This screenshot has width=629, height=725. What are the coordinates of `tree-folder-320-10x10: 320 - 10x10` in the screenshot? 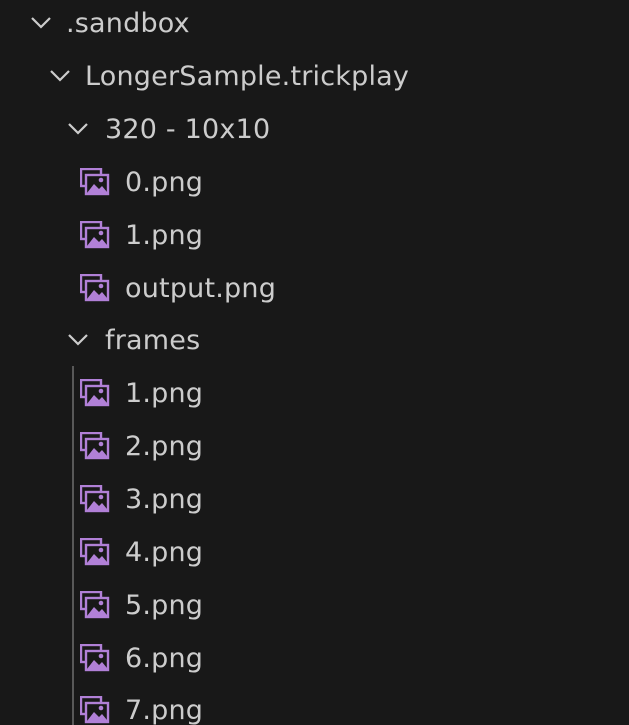 It's located at (314, 129).